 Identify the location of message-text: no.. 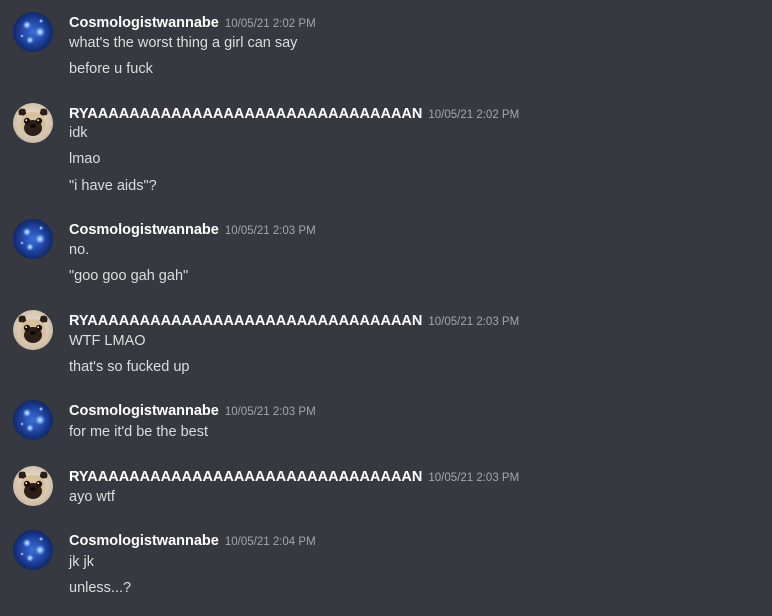
(79, 250).